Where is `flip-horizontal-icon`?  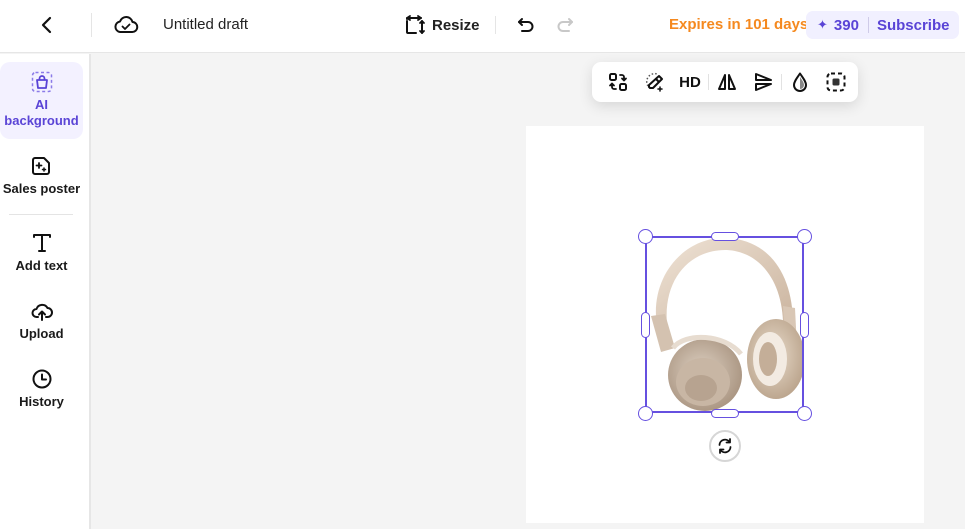
flip-horizontal-icon is located at coordinates (727, 82).